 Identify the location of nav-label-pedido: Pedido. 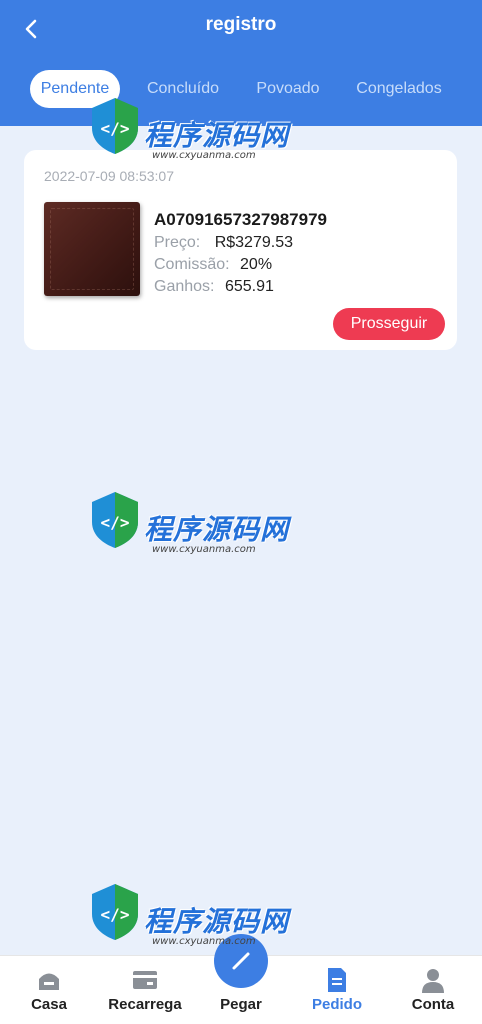
(336, 1004).